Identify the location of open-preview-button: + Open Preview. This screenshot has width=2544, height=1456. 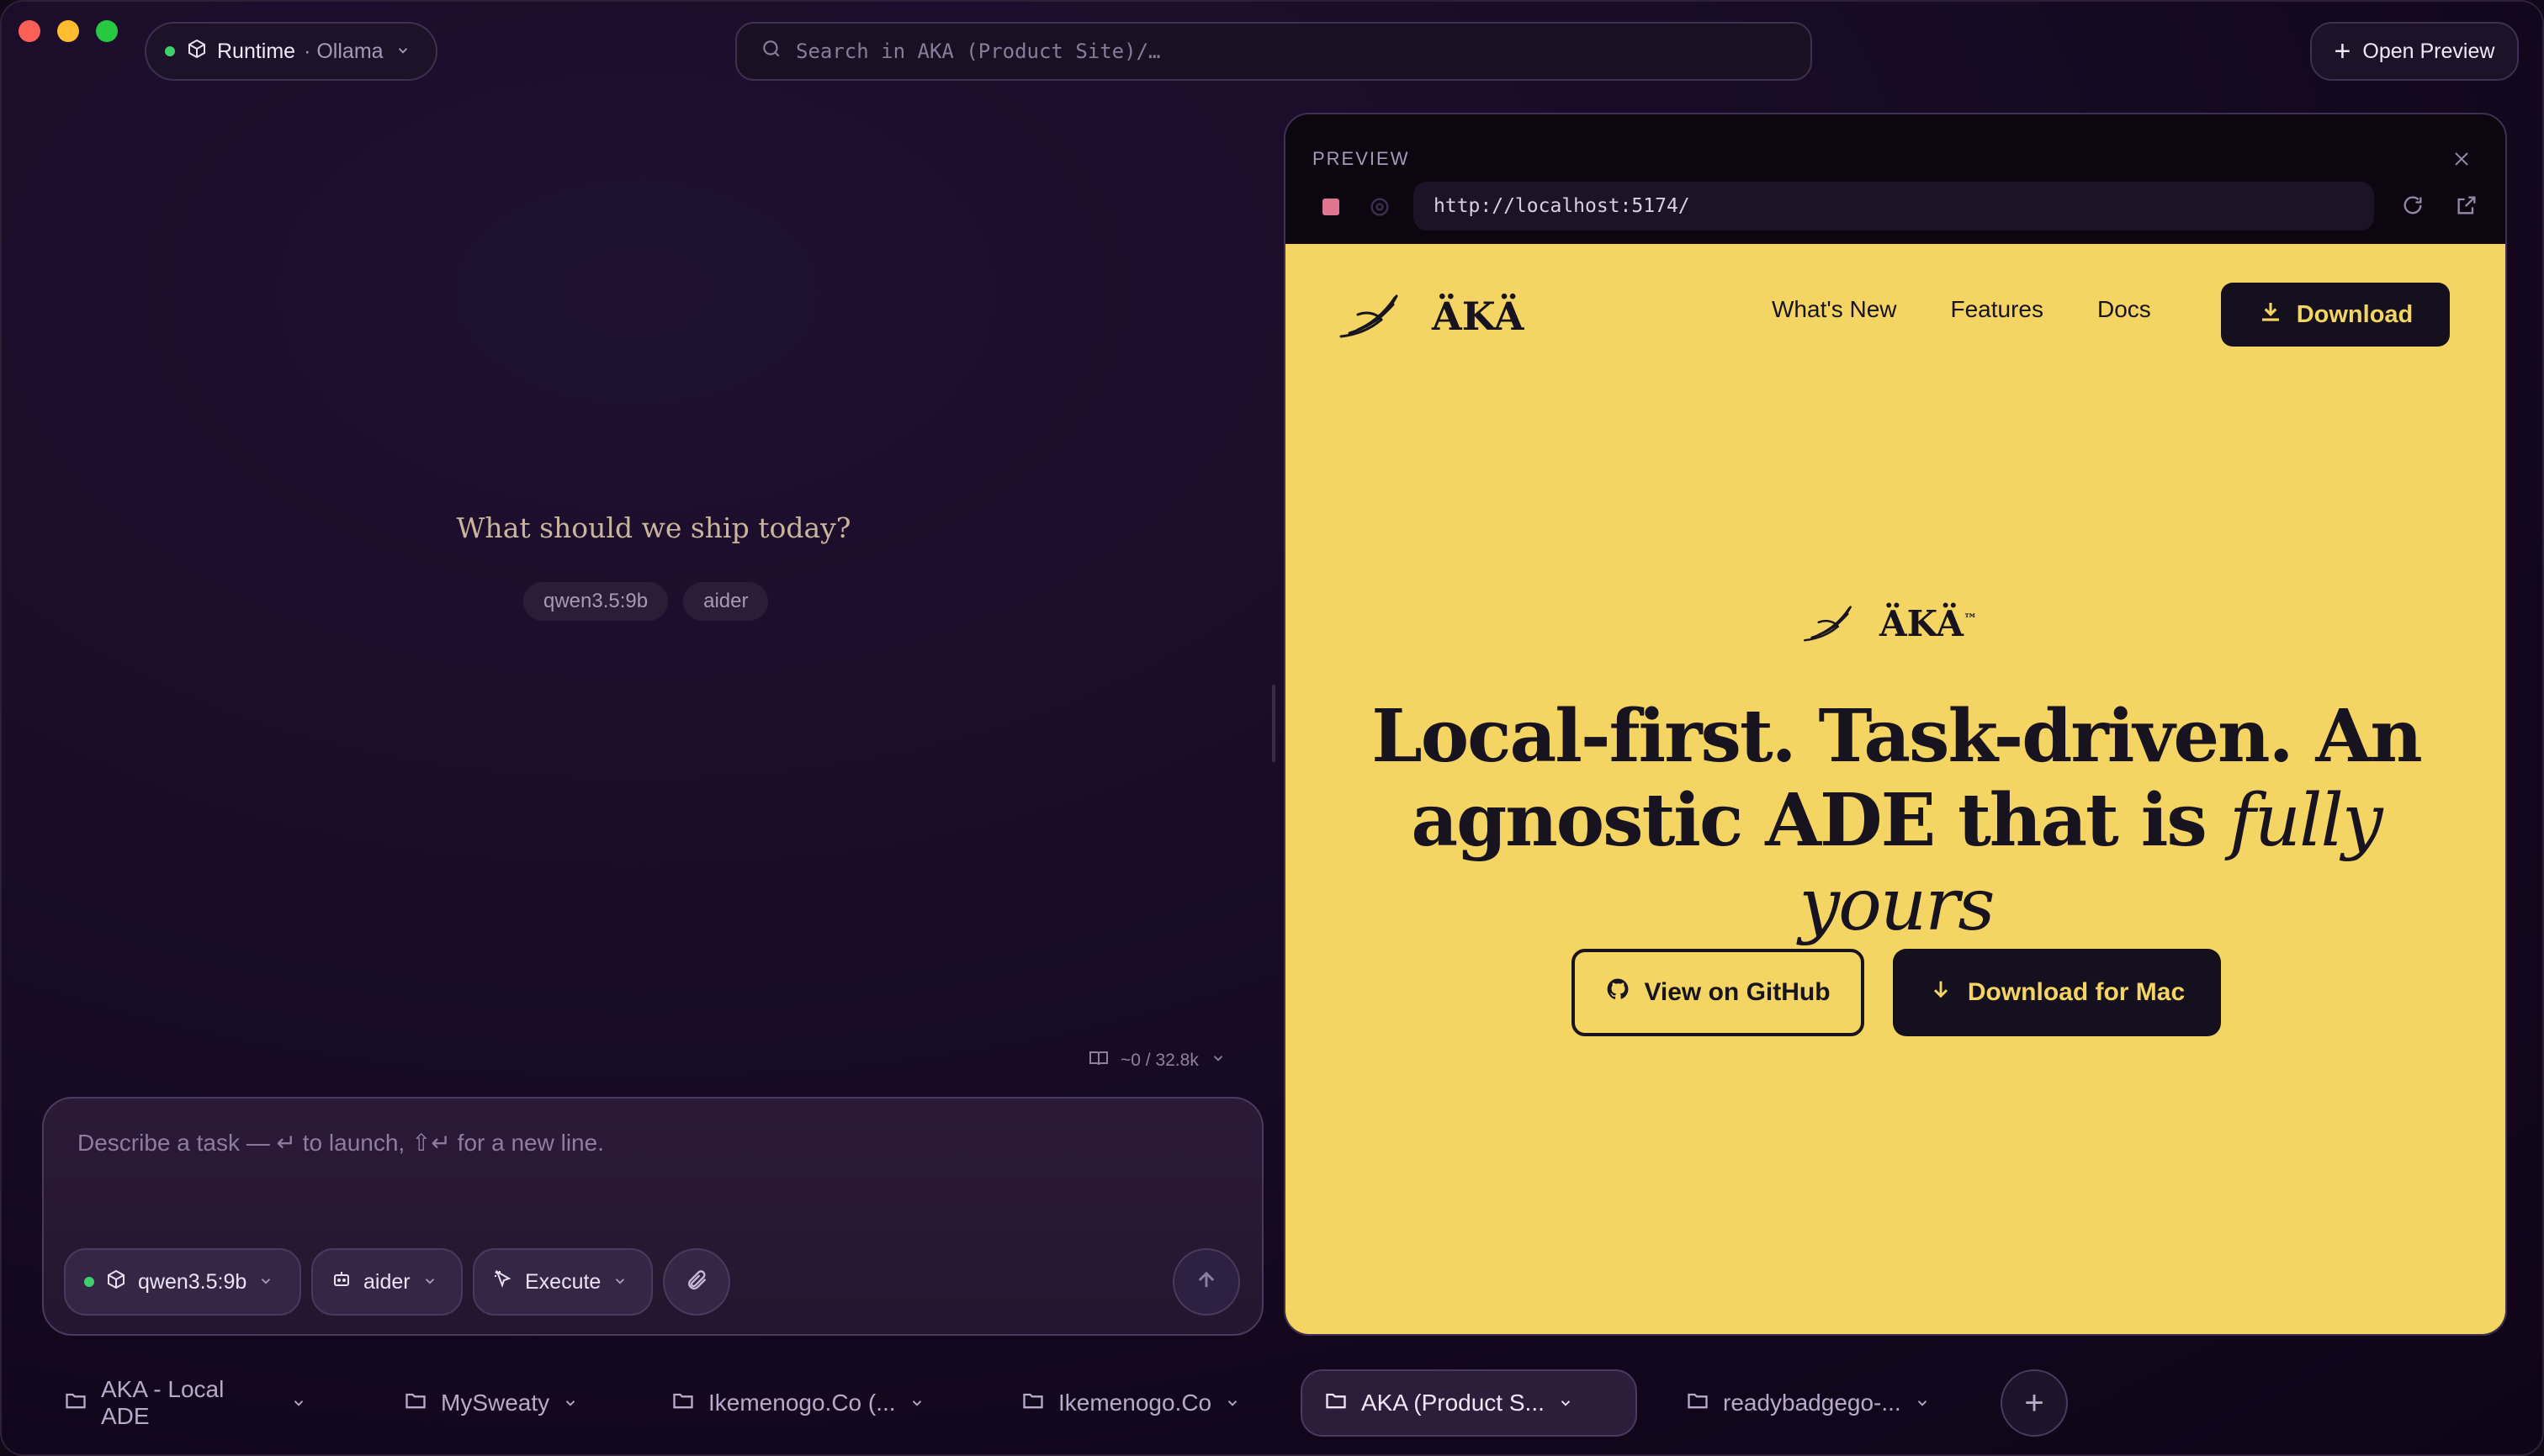
(2414, 51).